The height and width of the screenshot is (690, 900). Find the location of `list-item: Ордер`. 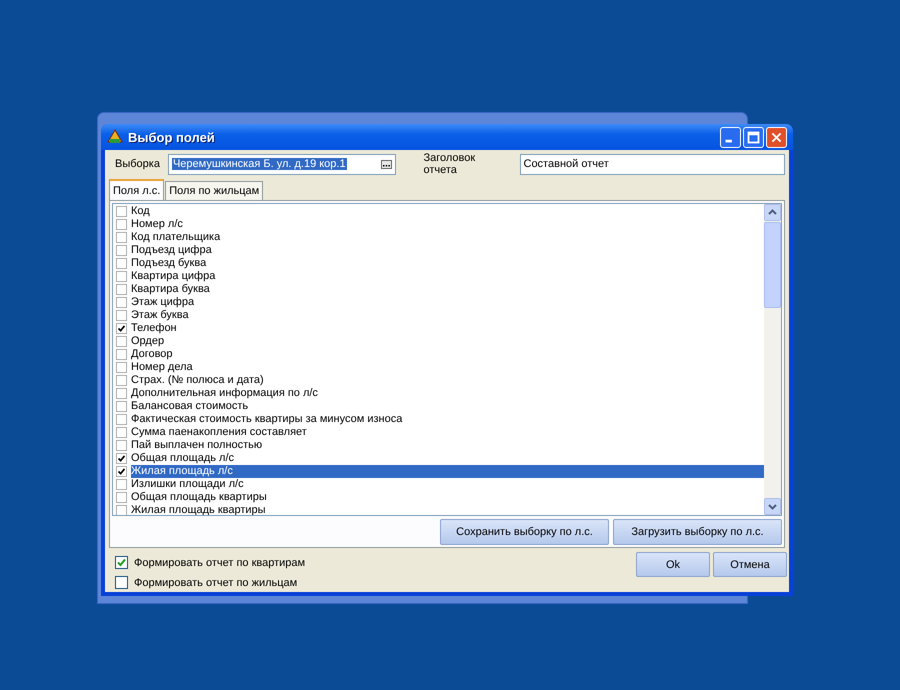

list-item: Ордер is located at coordinates (438, 341).